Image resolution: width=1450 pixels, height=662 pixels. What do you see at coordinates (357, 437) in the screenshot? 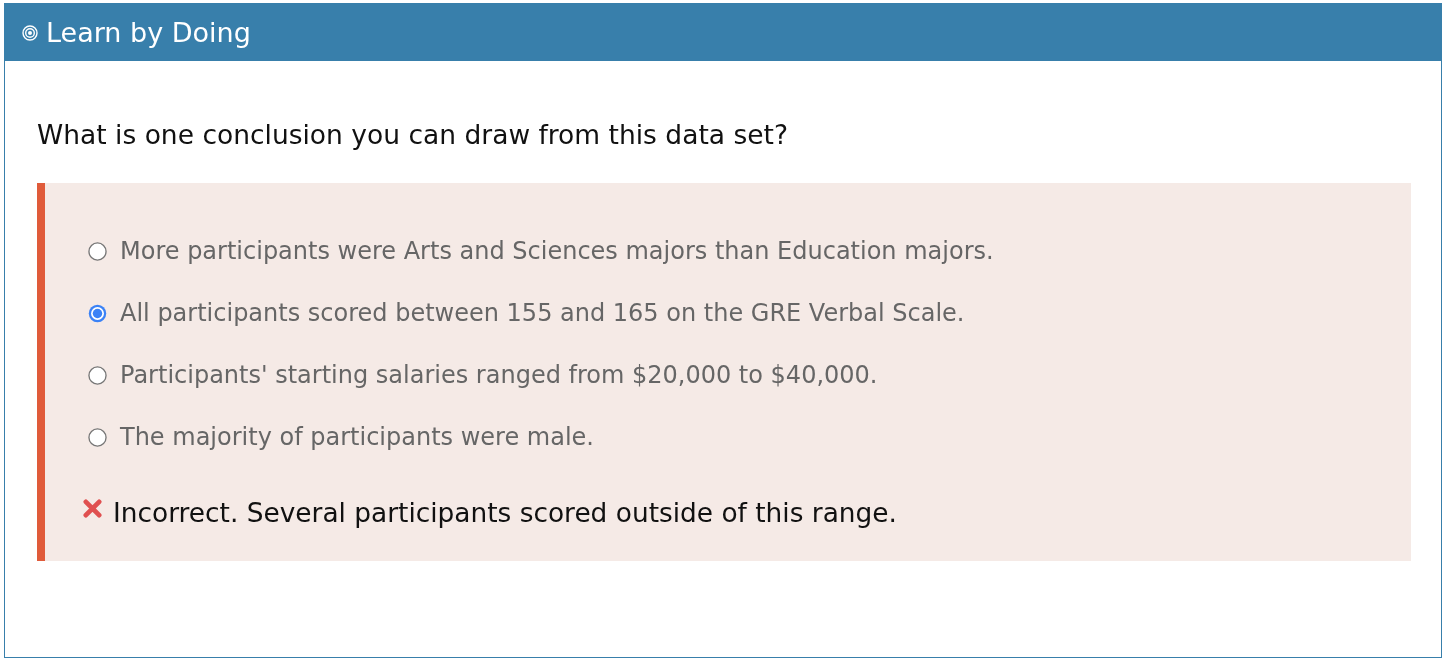
I see `option-label: The majority of participants were male.` at bounding box center [357, 437].